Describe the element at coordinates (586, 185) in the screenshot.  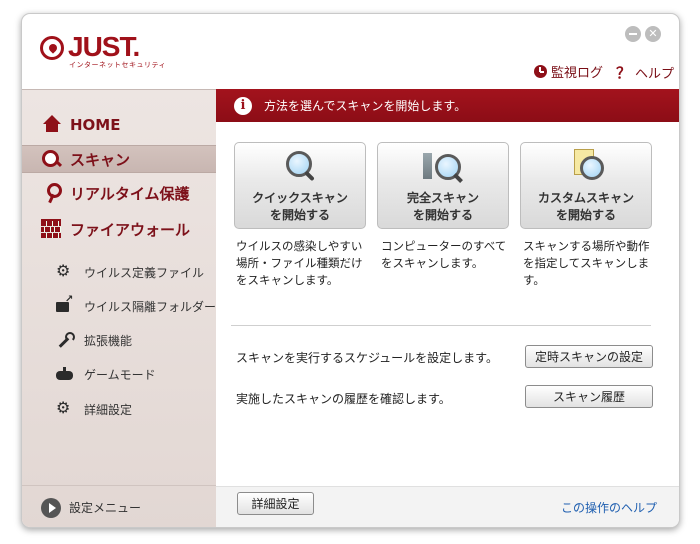
I see `custom-scan-button: カスタムスキャン を開始する` at that location.